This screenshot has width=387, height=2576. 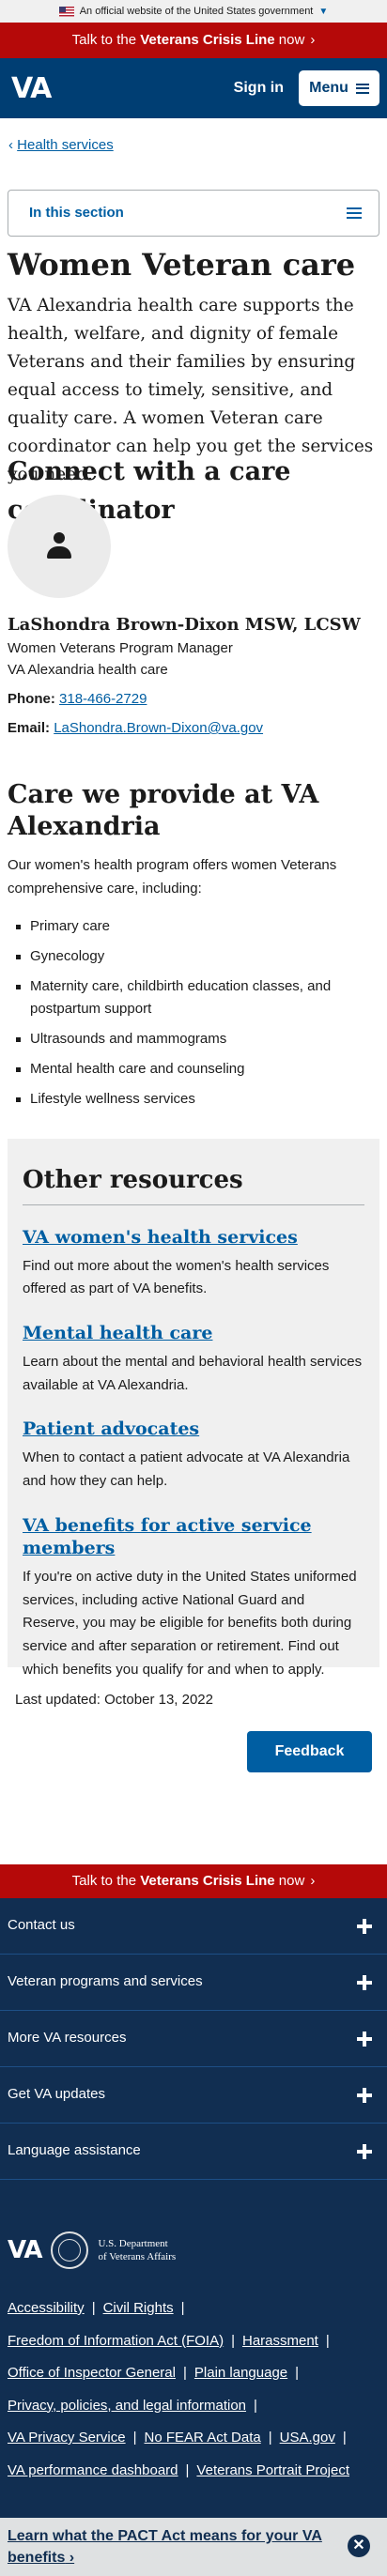 I want to click on footer-link-performance: VA performance dashboard, so click(x=93, y=2470).